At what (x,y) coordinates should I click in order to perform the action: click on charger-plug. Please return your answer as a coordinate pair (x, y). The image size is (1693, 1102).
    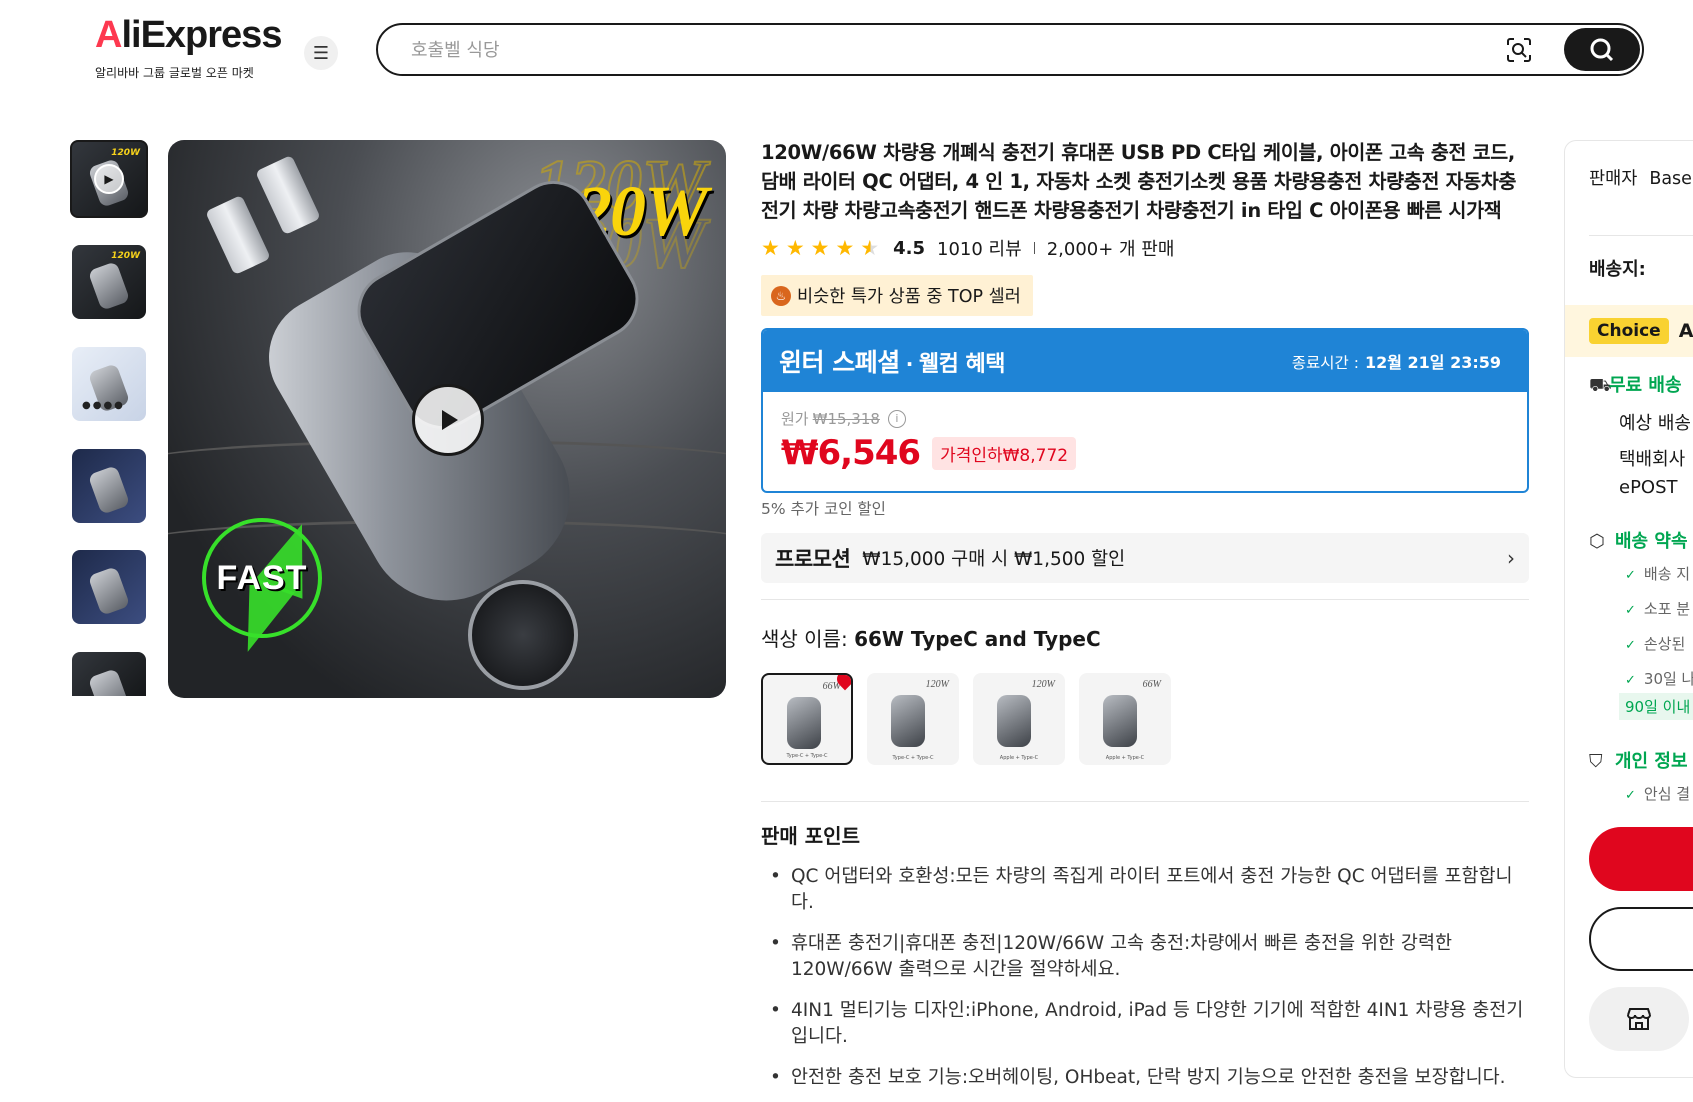
    Looking at the image, I should click on (523, 635).